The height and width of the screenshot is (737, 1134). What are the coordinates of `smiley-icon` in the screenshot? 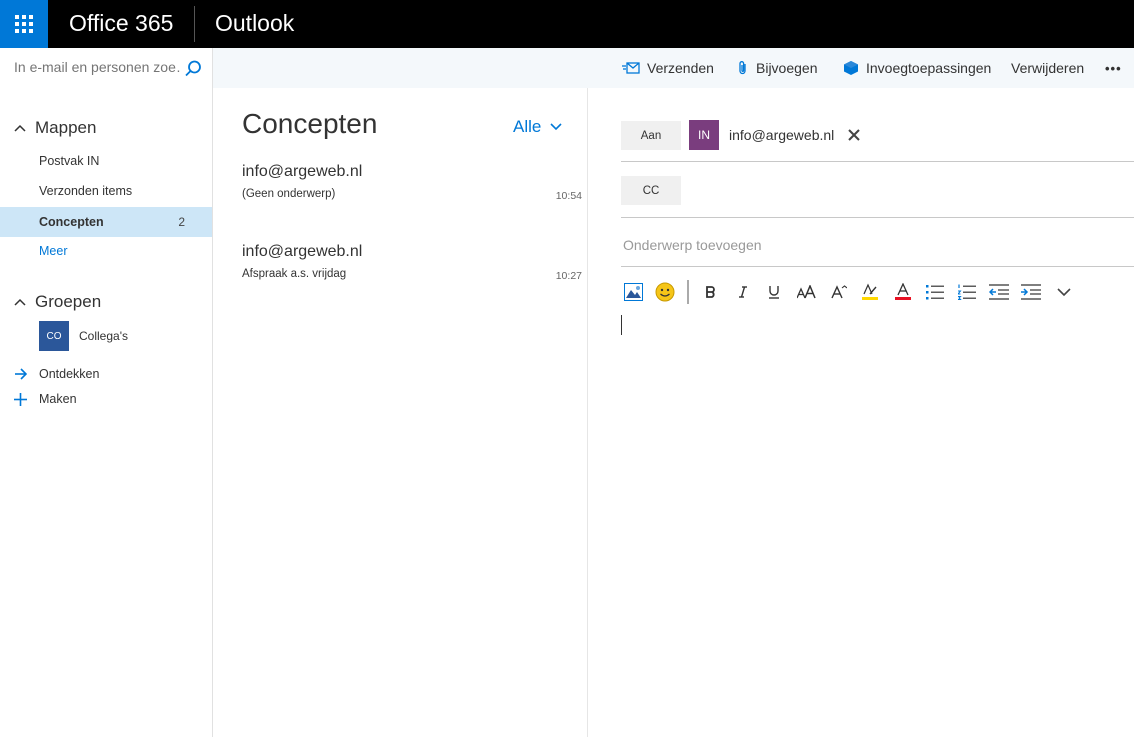 It's located at (665, 292).